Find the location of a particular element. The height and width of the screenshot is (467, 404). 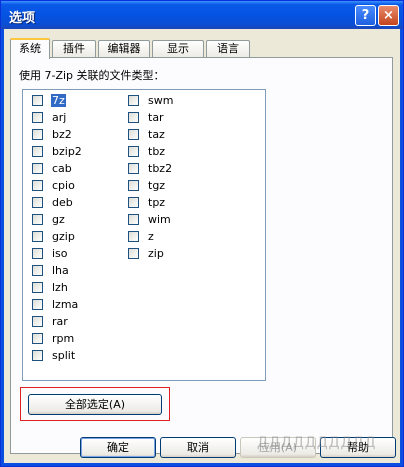

file-type-label: lzma is located at coordinates (65, 304).